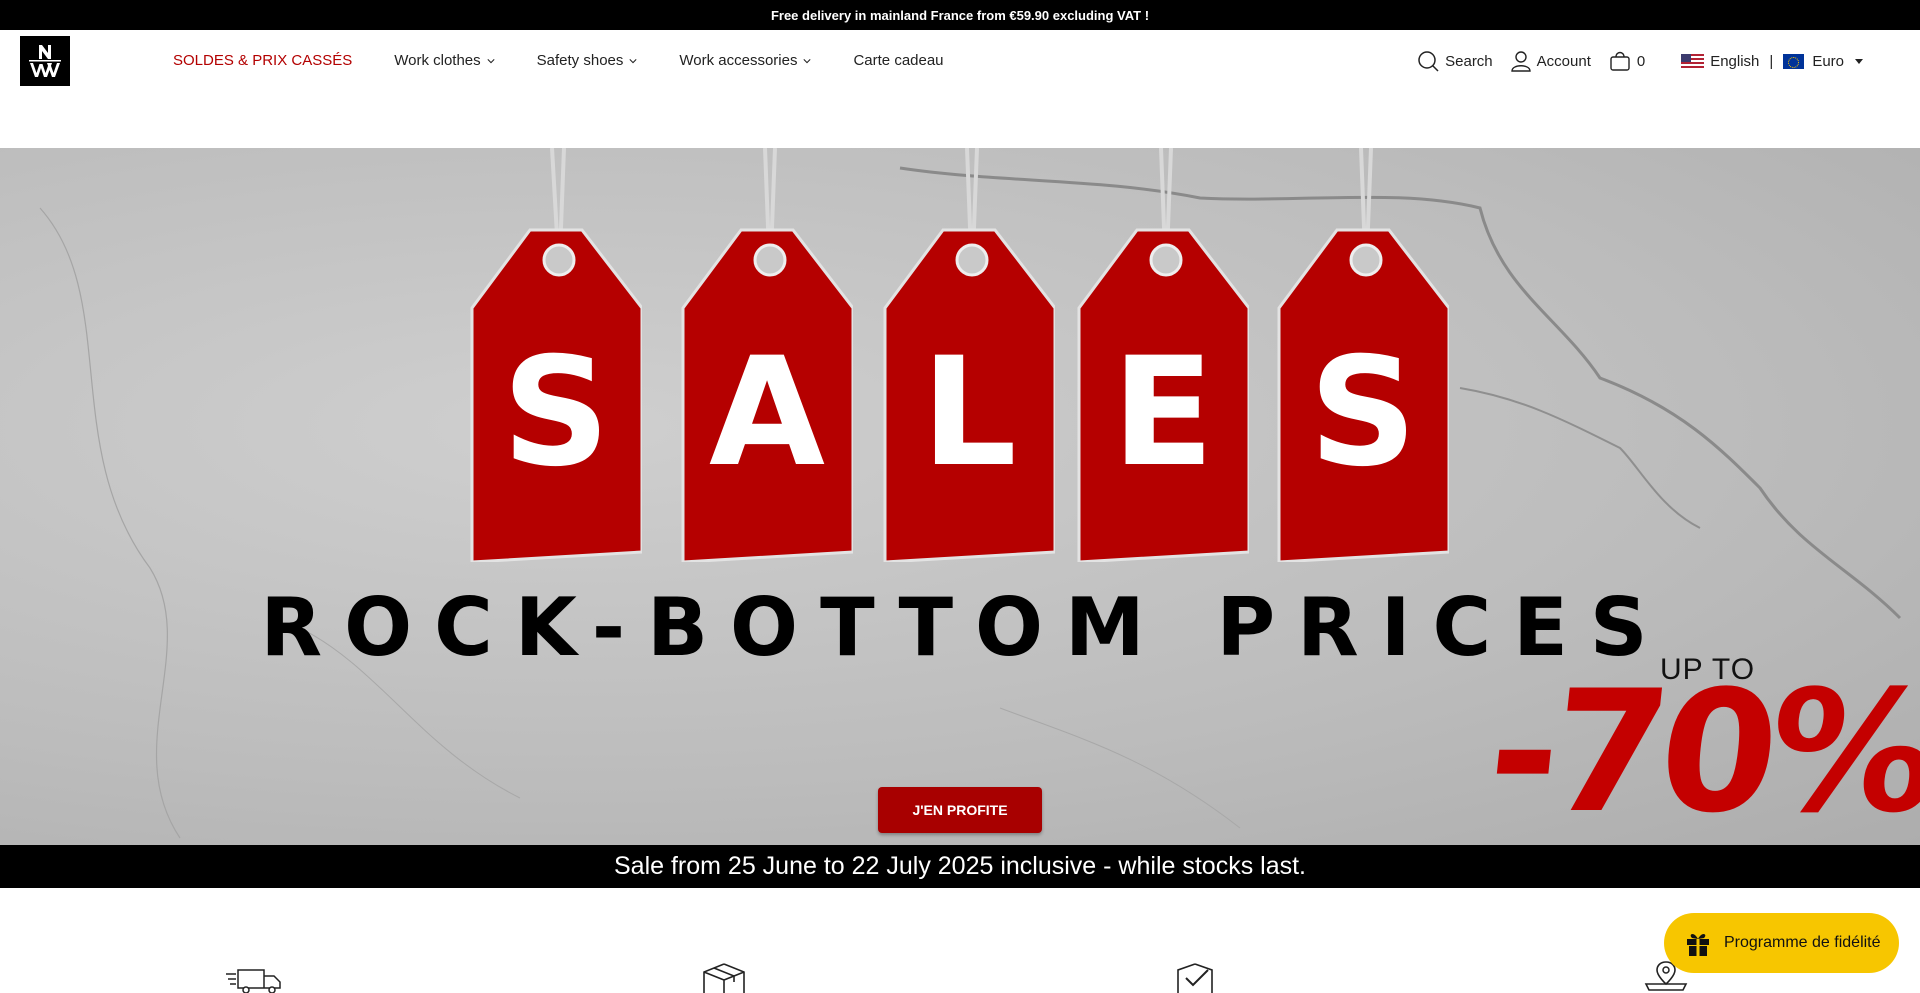 Image resolution: width=1920 pixels, height=993 pixels. Describe the element at coordinates (1794, 61) in the screenshot. I see `eu-flag-icon` at that location.